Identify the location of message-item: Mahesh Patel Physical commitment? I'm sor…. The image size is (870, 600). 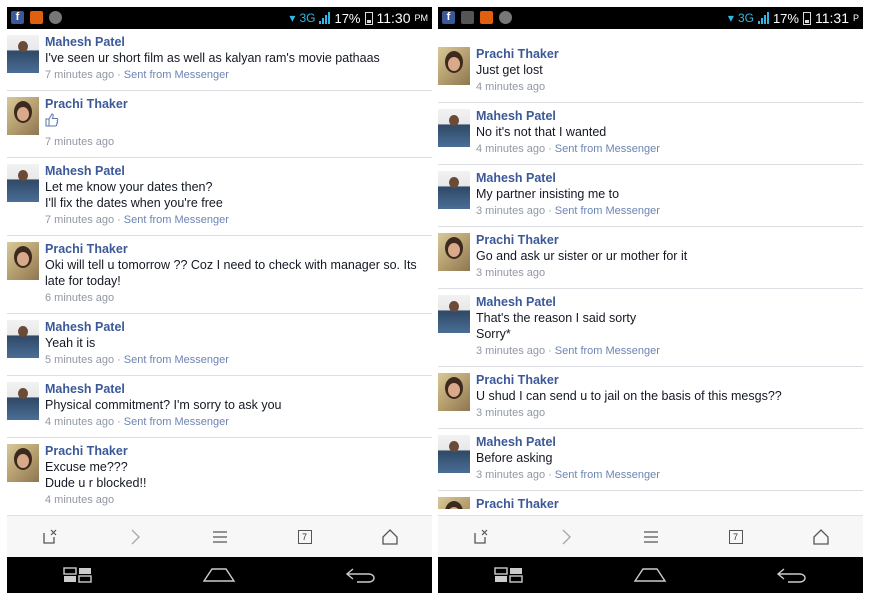
(219, 407).